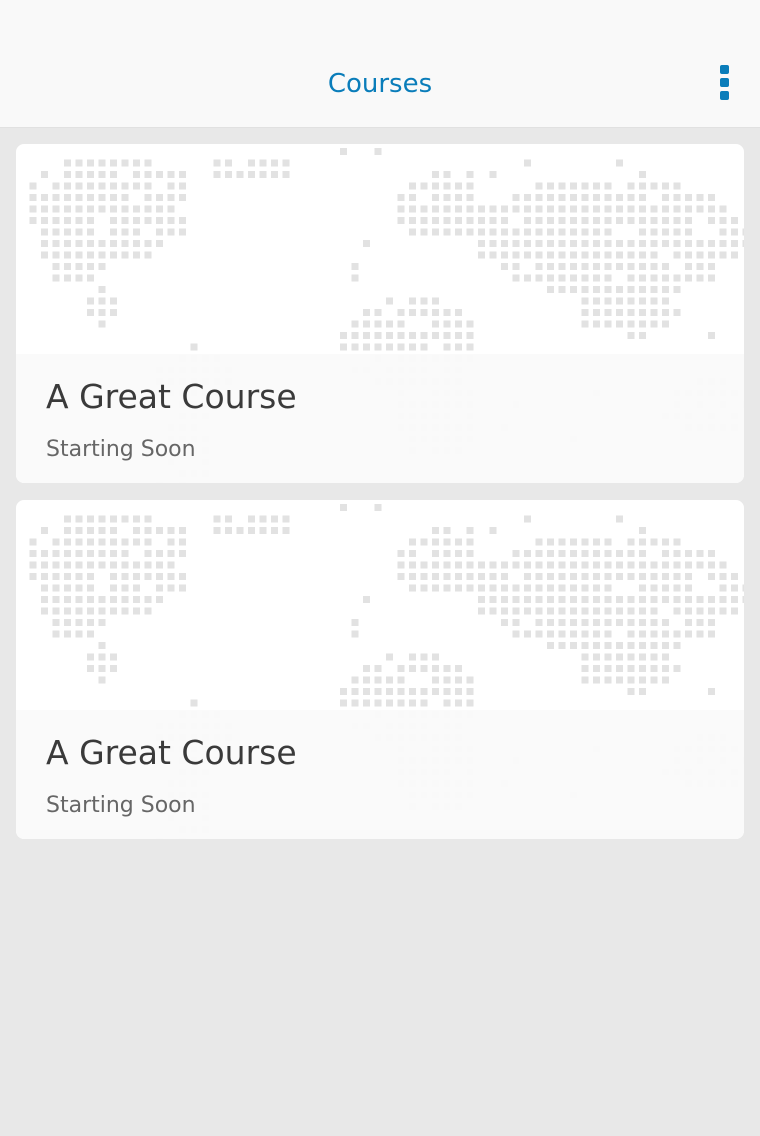 This screenshot has height=1136, width=760. I want to click on more-vertical-icon, so click(724, 69).